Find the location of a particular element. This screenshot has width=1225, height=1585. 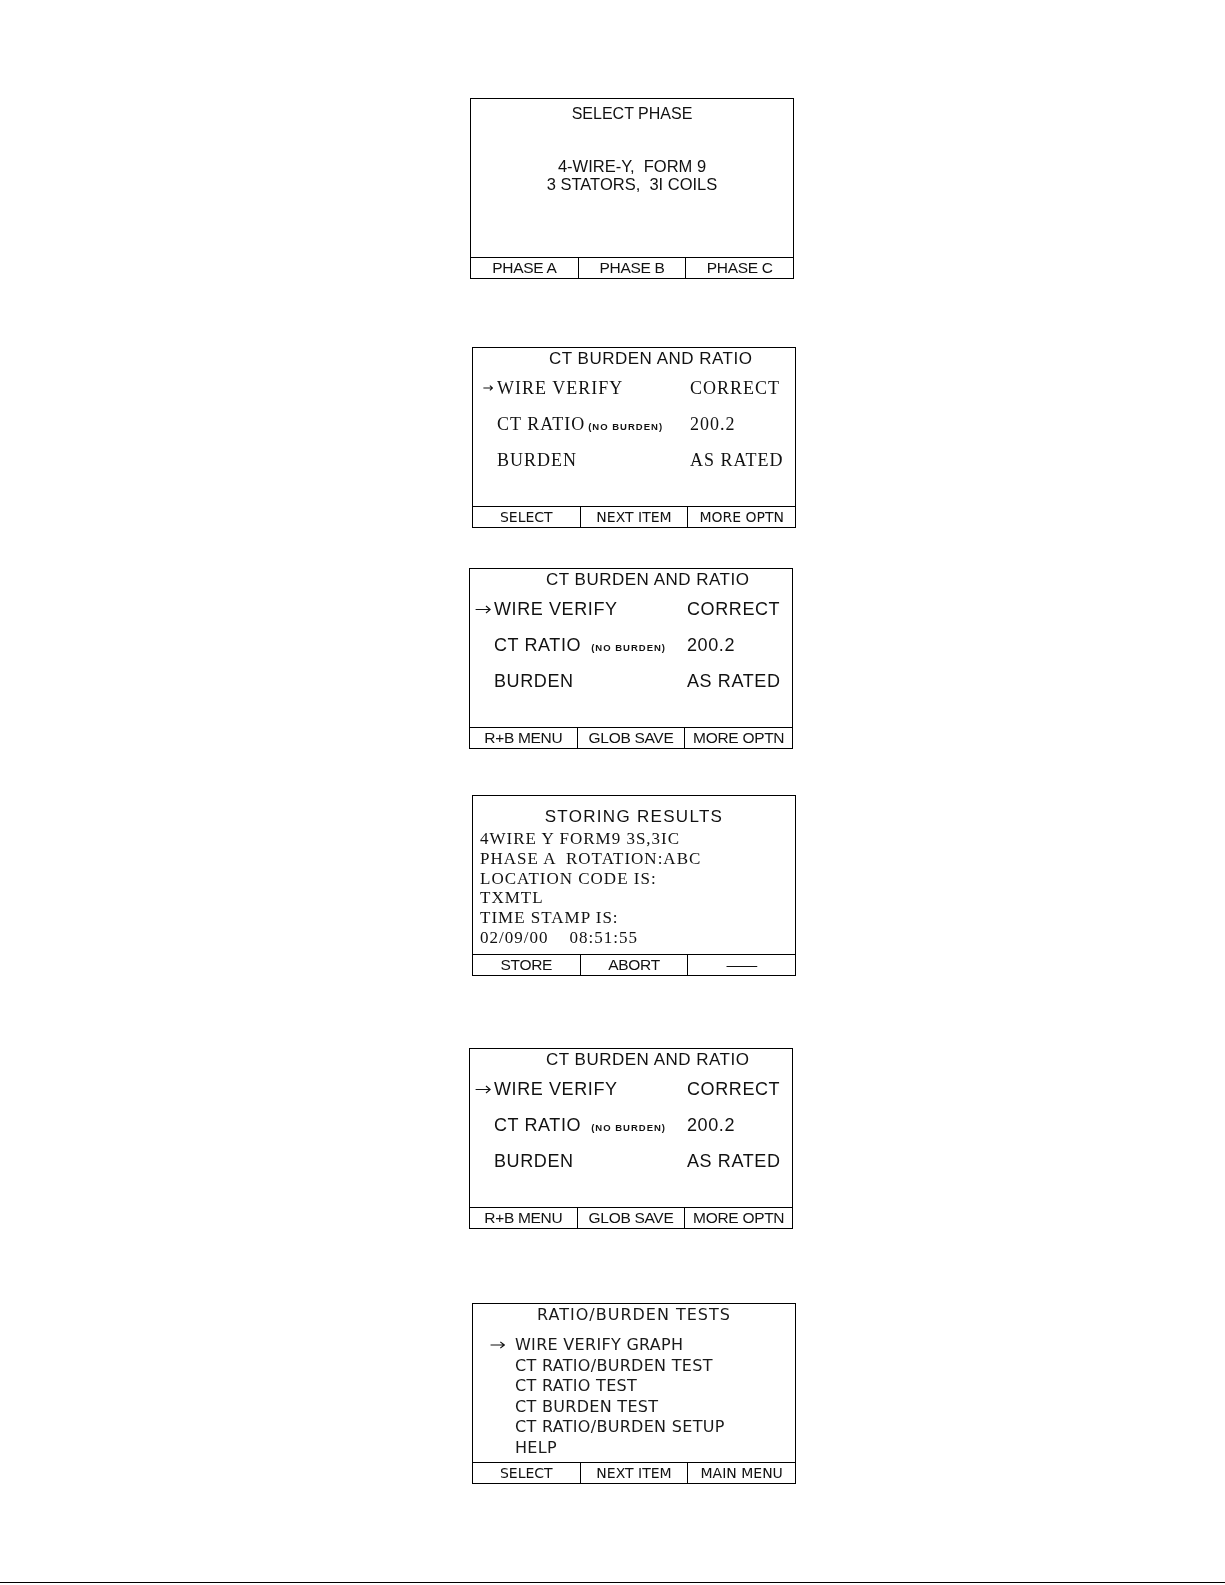

menu-item: WIRE VERIFY GRAPH is located at coordinates (599, 1345).